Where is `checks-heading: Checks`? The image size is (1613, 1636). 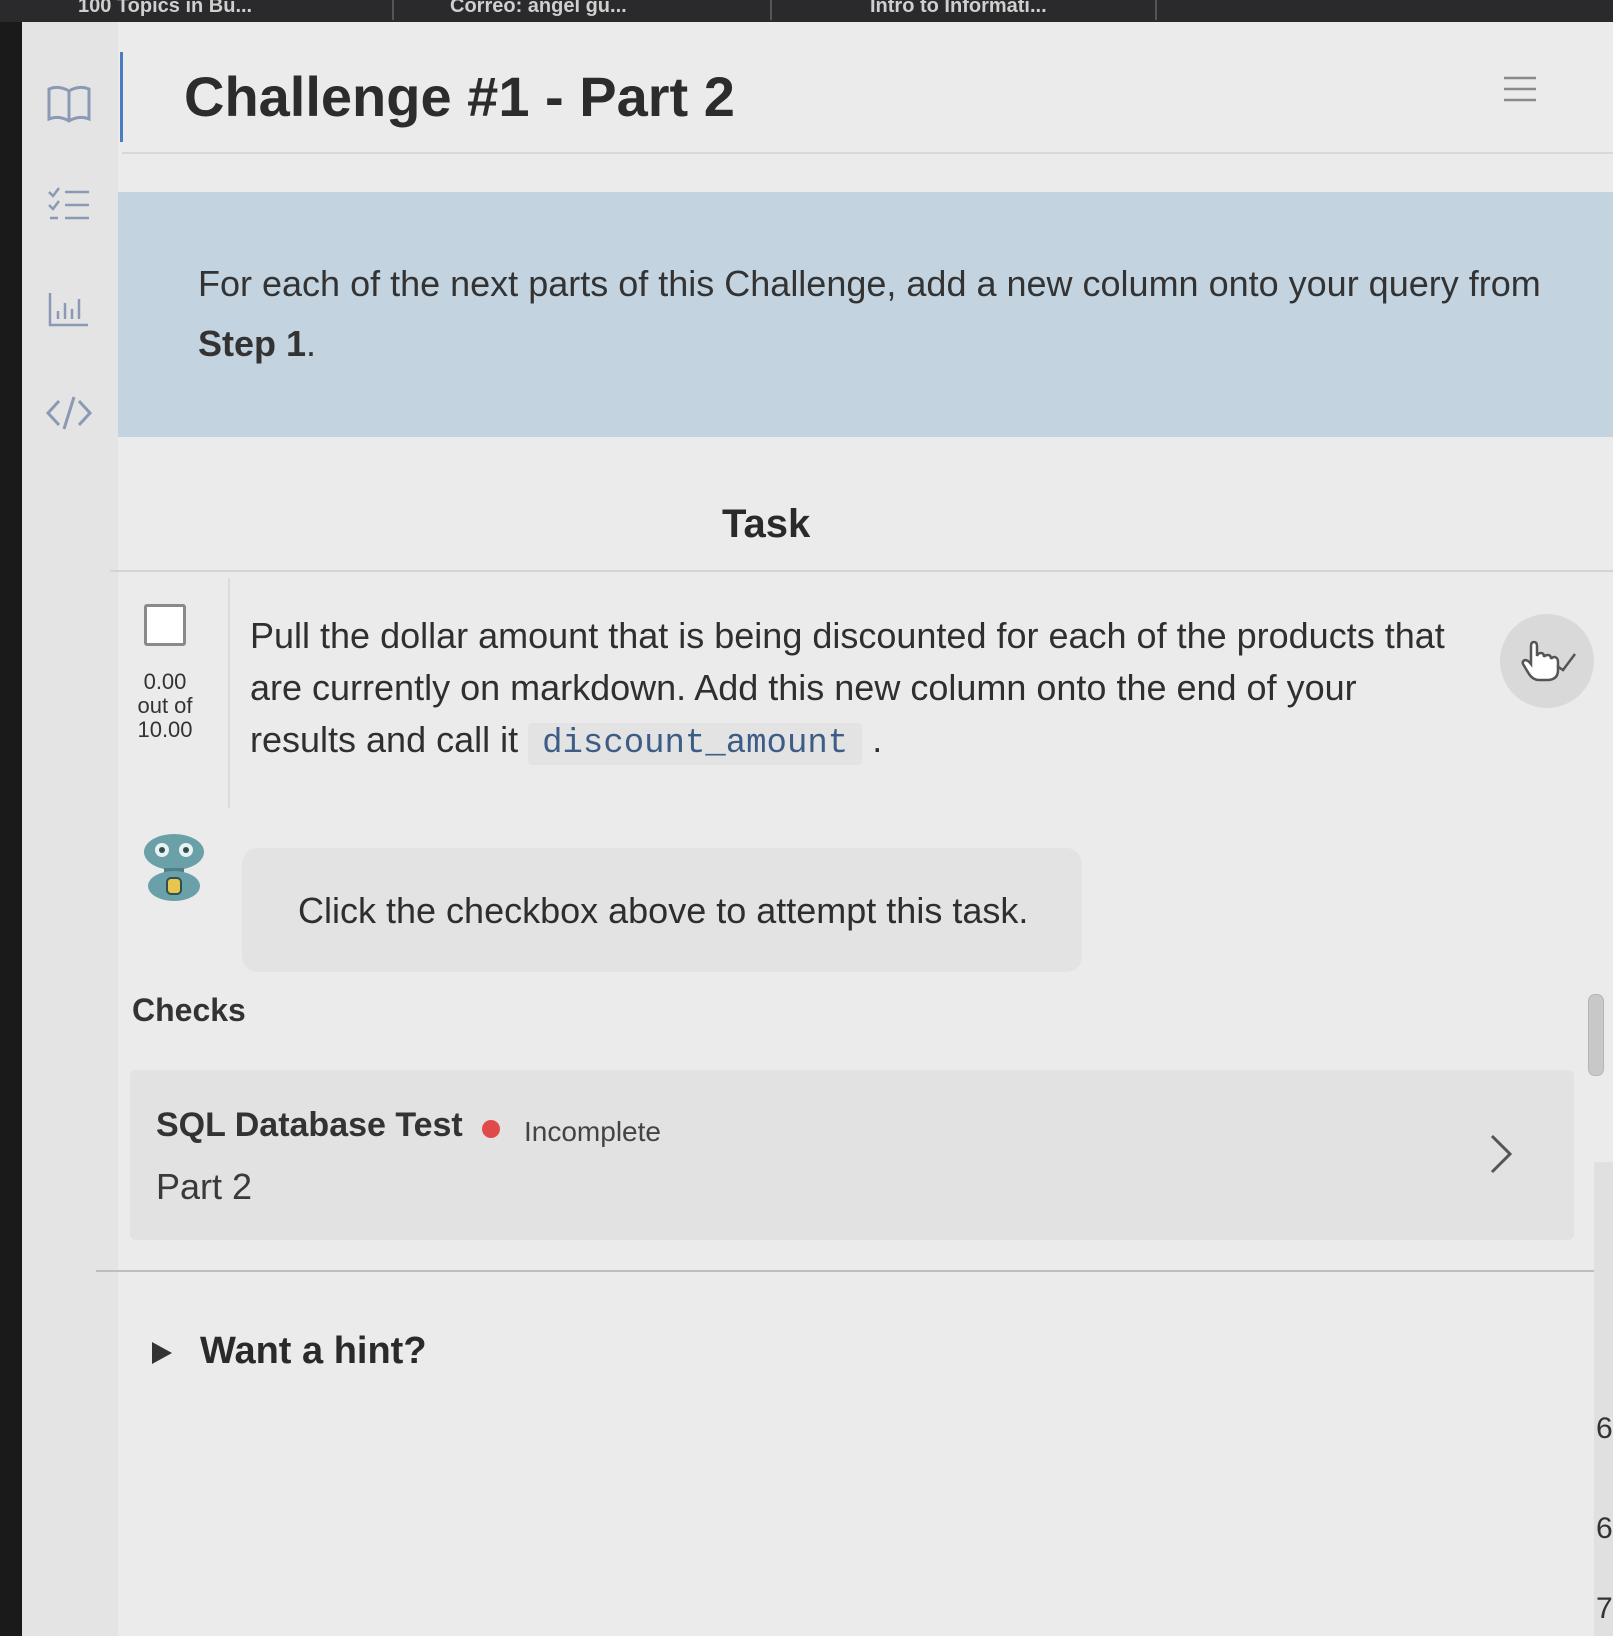 checks-heading: Checks is located at coordinates (189, 1010).